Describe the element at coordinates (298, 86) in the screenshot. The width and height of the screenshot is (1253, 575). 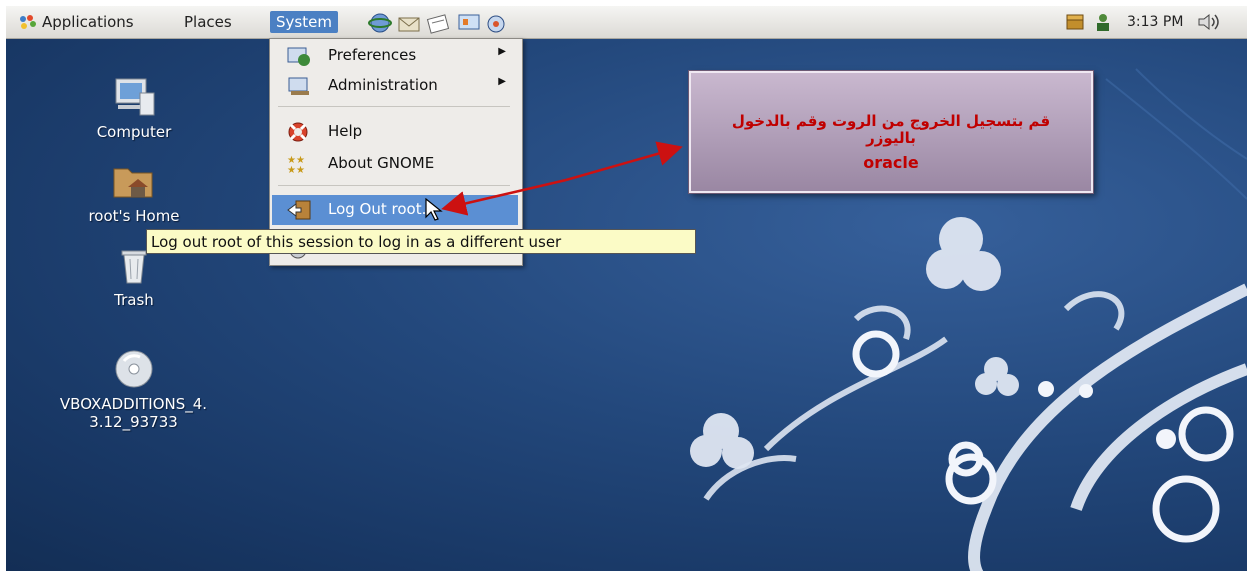
I see `administration-icon` at that location.